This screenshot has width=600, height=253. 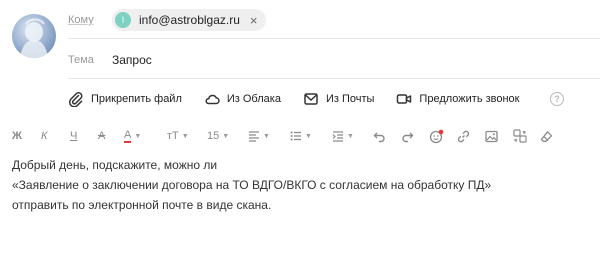 I want to click on italic-button: К, so click(x=44, y=136).